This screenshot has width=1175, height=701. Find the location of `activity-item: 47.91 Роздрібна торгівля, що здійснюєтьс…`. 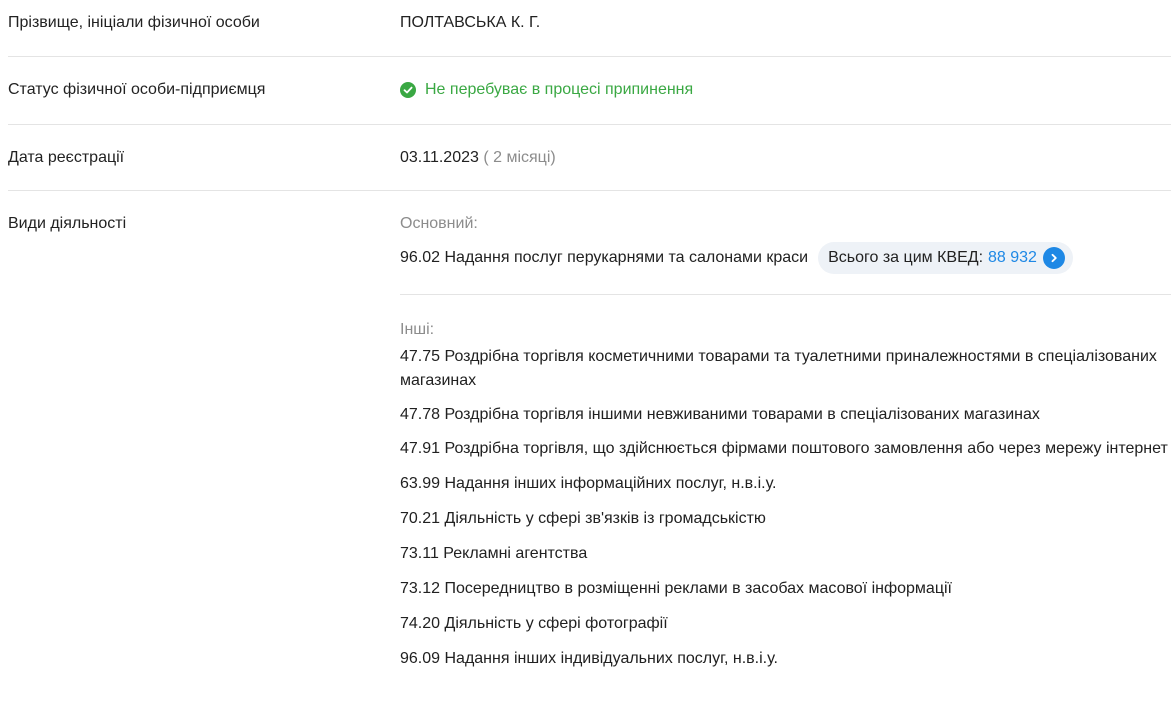

activity-item: 47.91 Роздрібна торгівля, що здійснюєтьс… is located at coordinates (784, 448).